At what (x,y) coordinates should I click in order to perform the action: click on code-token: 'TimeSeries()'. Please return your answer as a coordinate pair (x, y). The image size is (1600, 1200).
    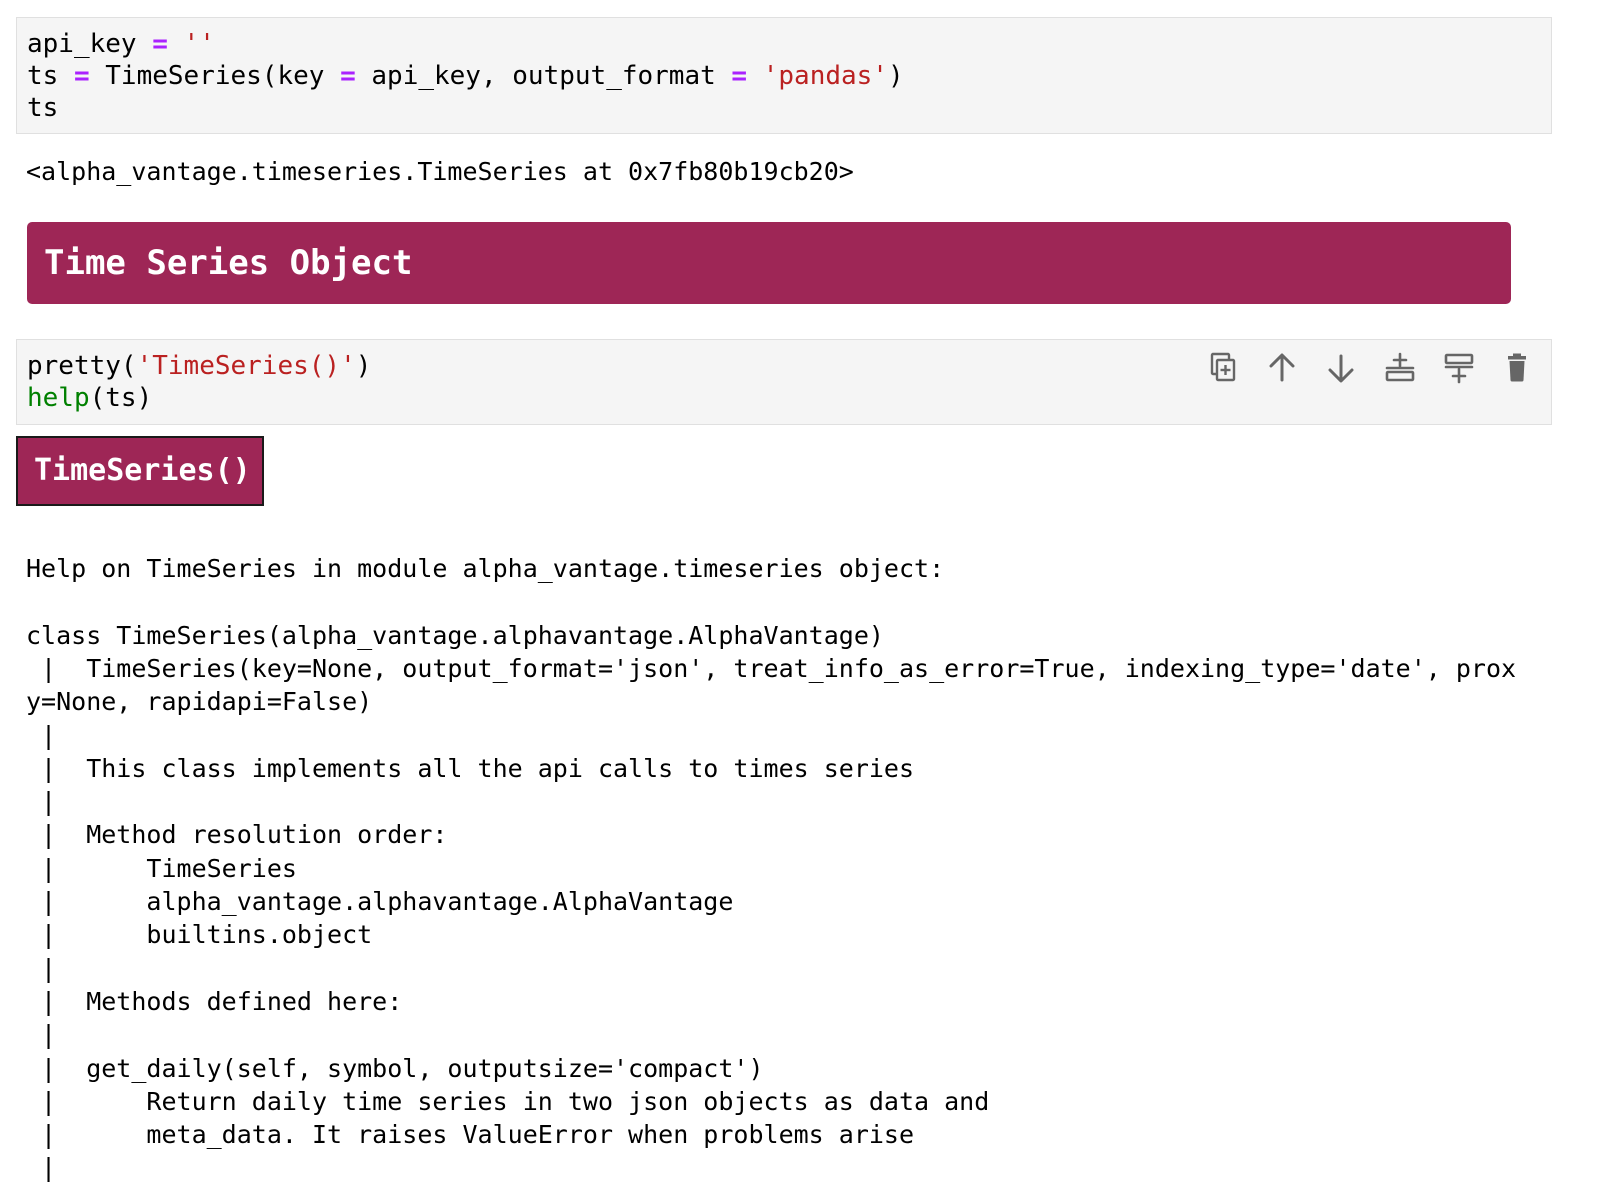
    Looking at the image, I should click on (246, 366).